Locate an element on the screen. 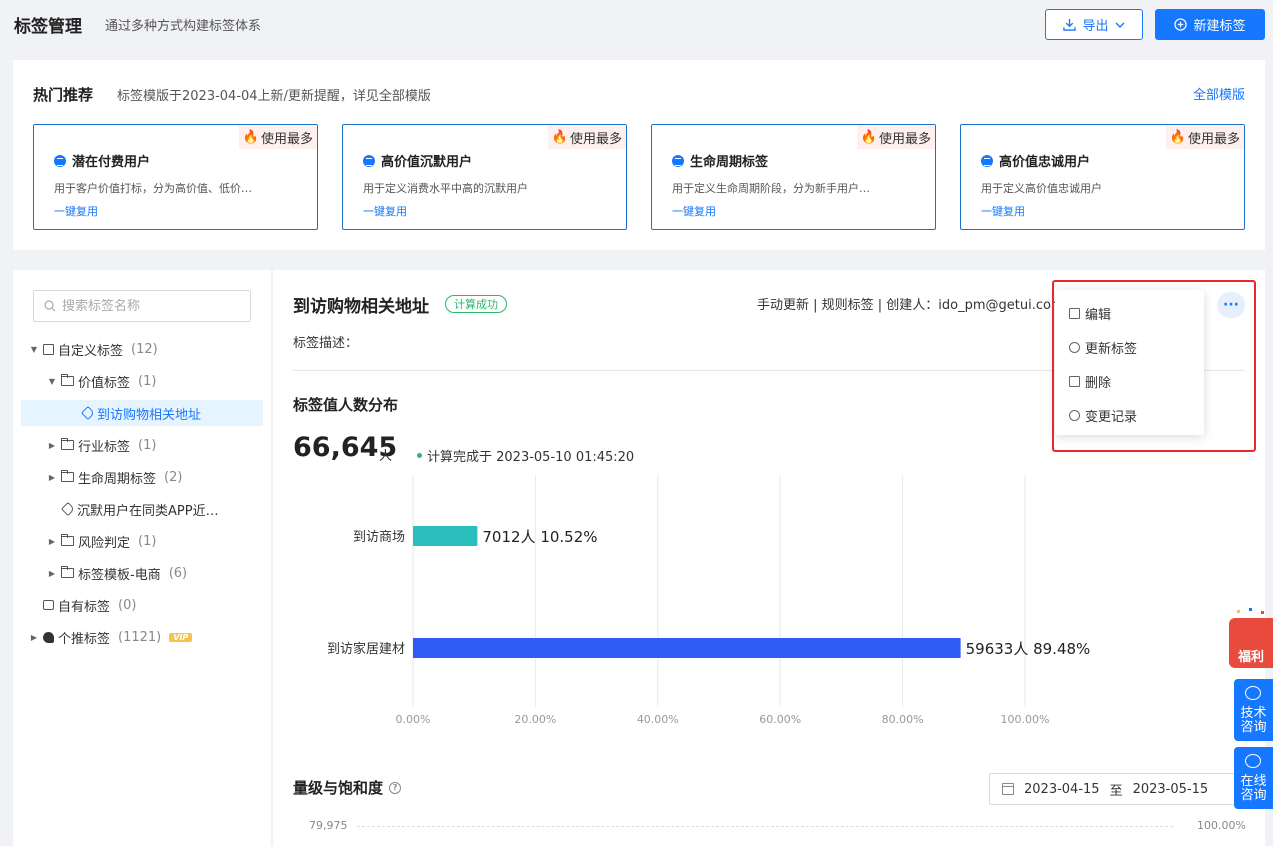 The height and width of the screenshot is (846, 1273). y-axis-left-max: 79,975 is located at coordinates (328, 825).